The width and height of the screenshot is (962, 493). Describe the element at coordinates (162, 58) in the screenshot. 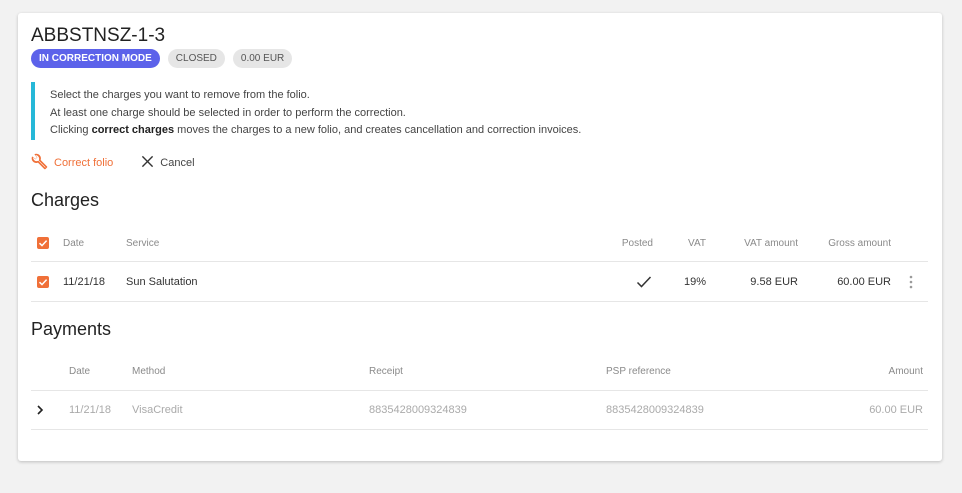

I see `status-badges: IN CORRECTION MODE CLOSED 0.00 EUR` at that location.